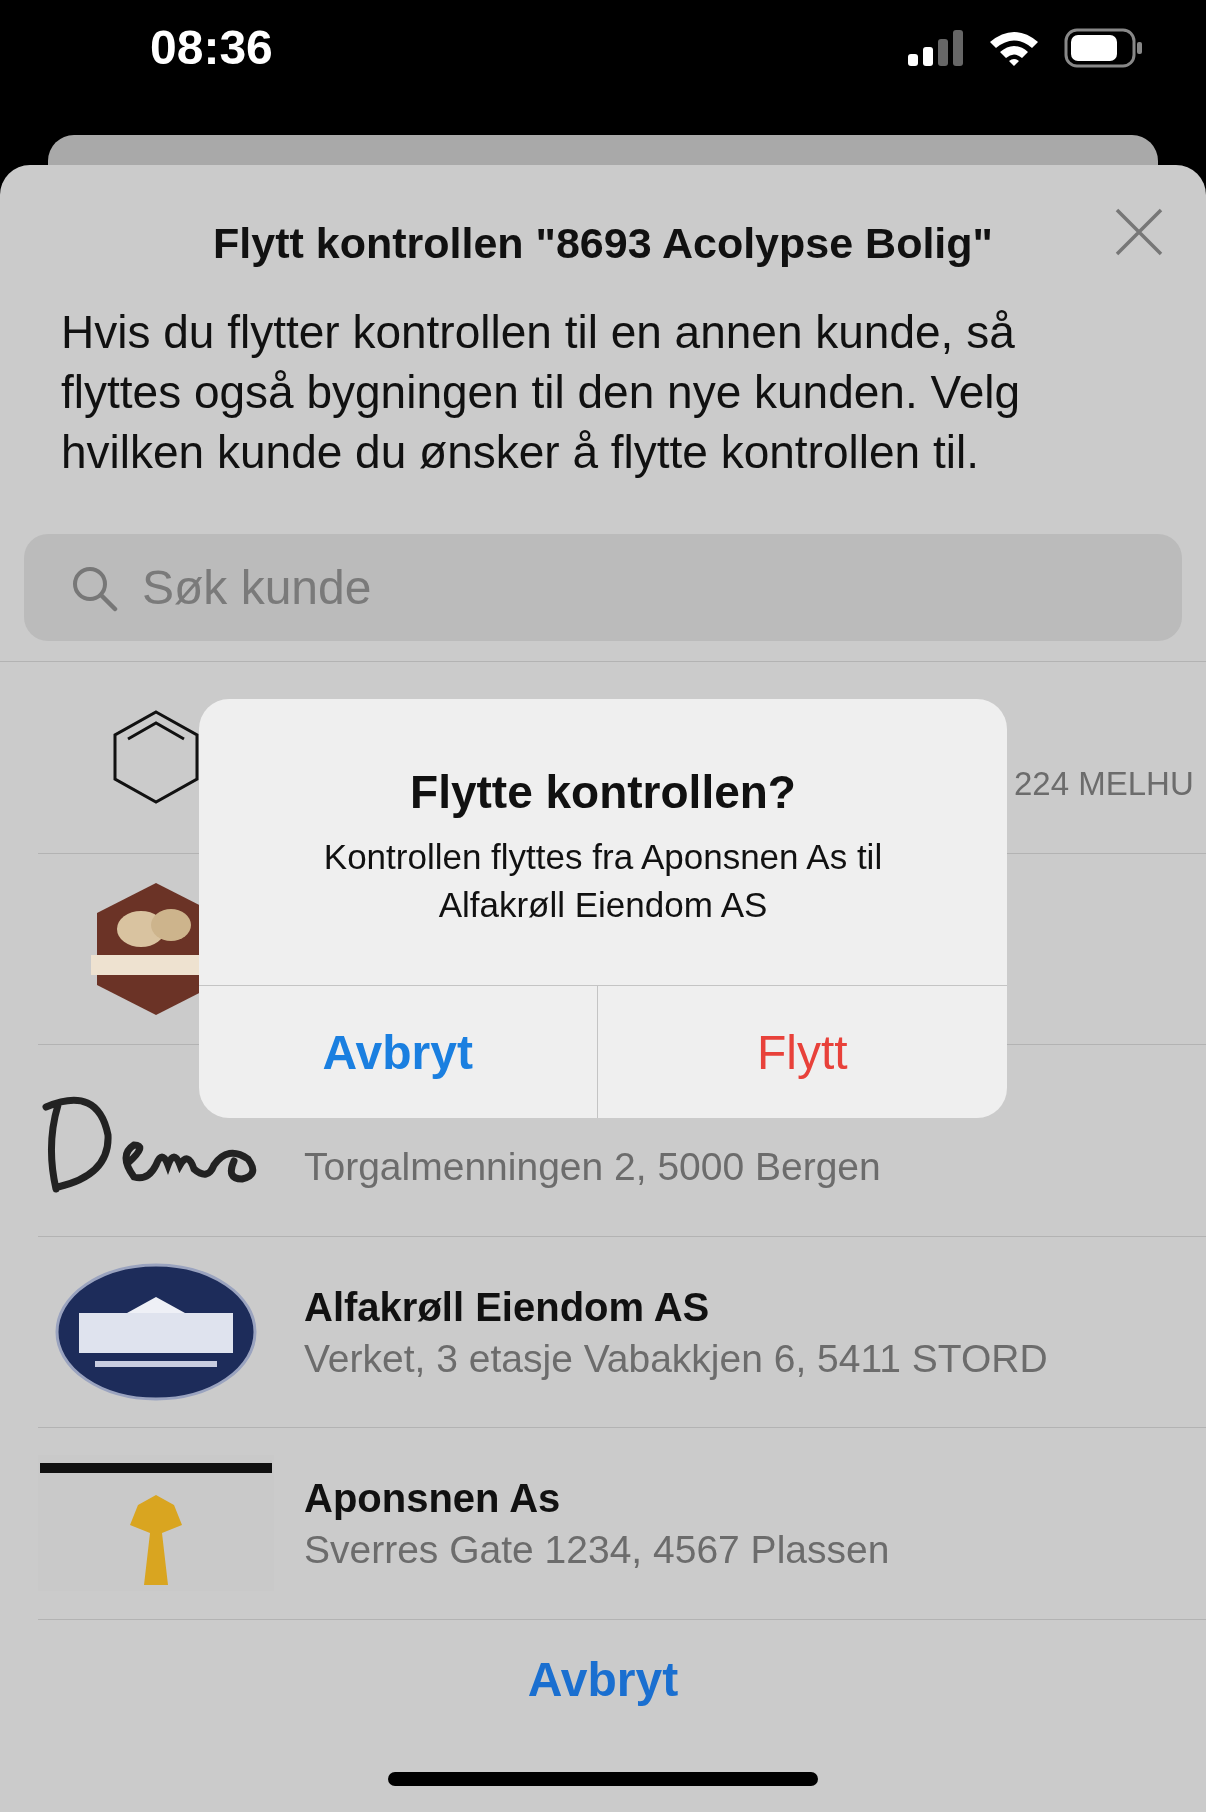 The image size is (1206, 1812). What do you see at coordinates (507, 1307) in the screenshot?
I see `customer-name: Alfakrøll Eiendom AS` at bounding box center [507, 1307].